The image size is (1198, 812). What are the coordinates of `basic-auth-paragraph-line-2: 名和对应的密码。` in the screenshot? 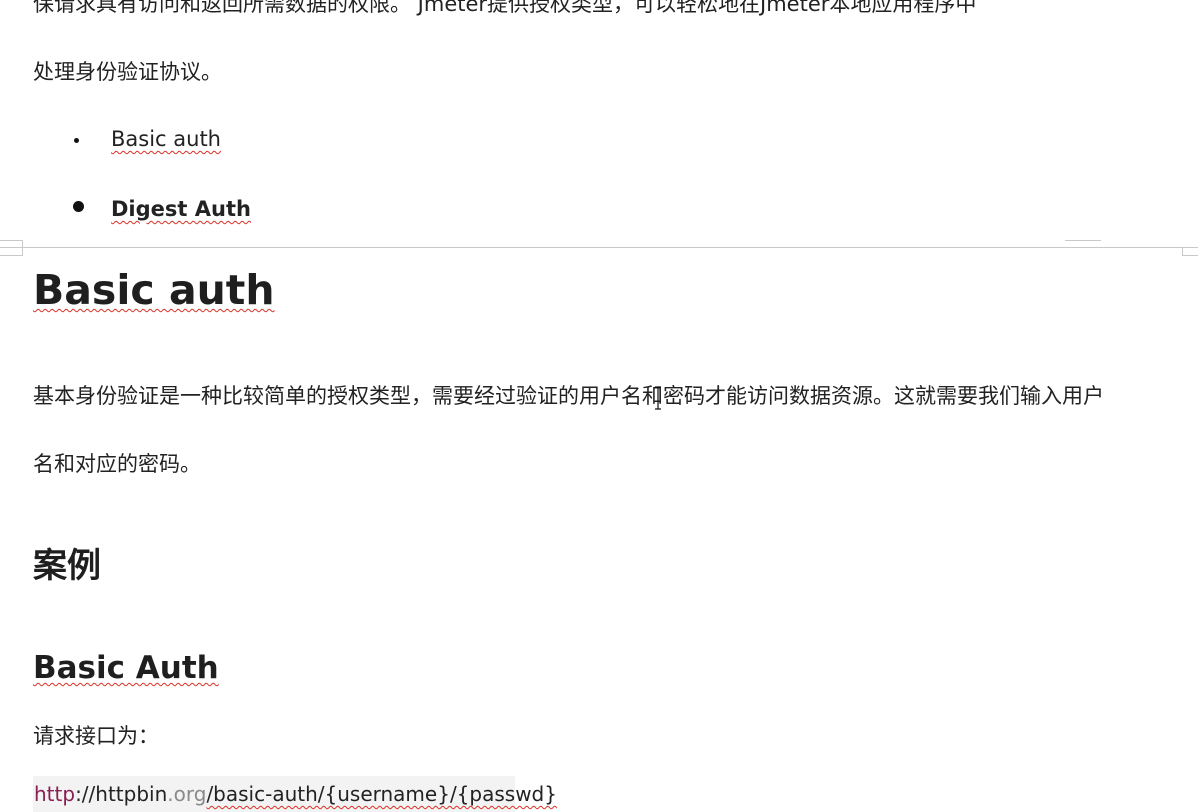 It's located at (117, 464).